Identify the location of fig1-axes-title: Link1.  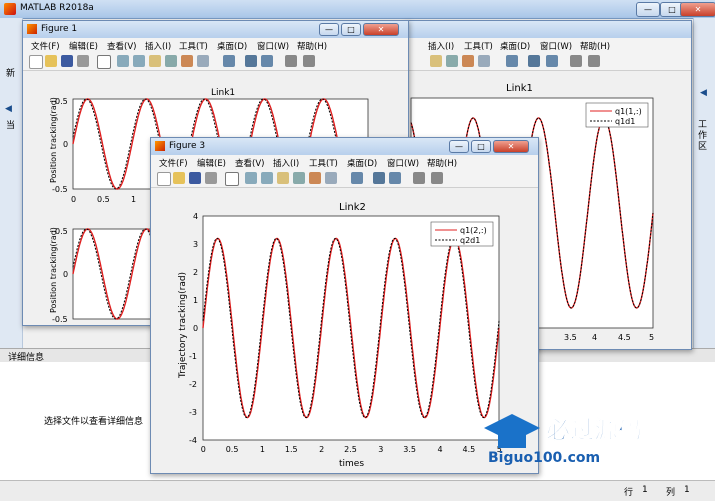
(223, 93).